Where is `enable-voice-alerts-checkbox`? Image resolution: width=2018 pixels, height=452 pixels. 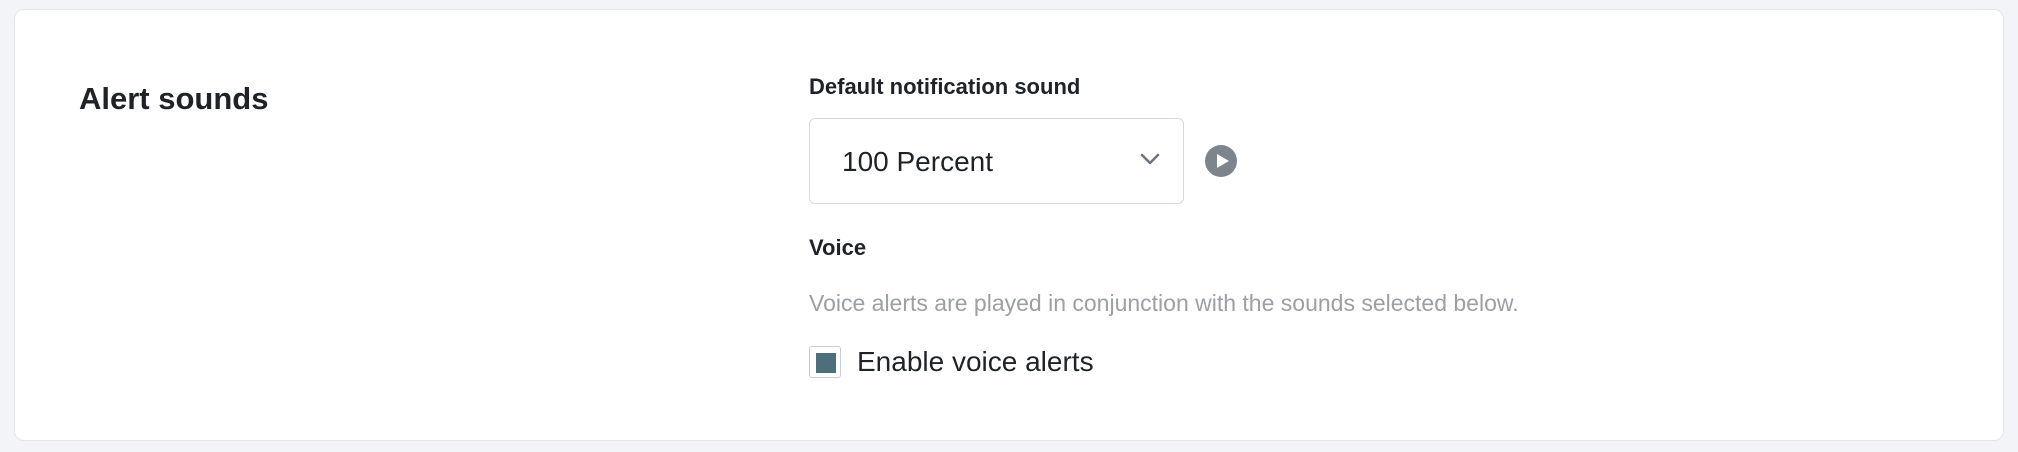
enable-voice-alerts-checkbox is located at coordinates (825, 362).